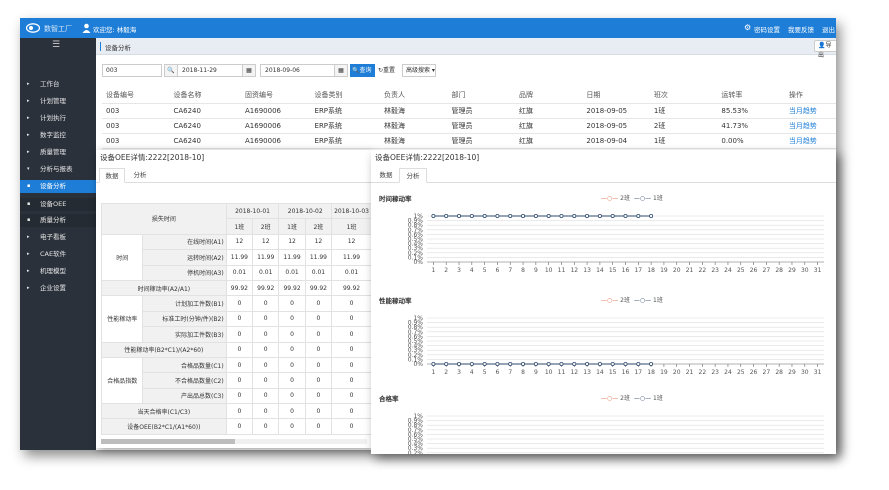 This screenshot has width=889, height=490. I want to click on x-tick-label: 12, so click(574, 270).